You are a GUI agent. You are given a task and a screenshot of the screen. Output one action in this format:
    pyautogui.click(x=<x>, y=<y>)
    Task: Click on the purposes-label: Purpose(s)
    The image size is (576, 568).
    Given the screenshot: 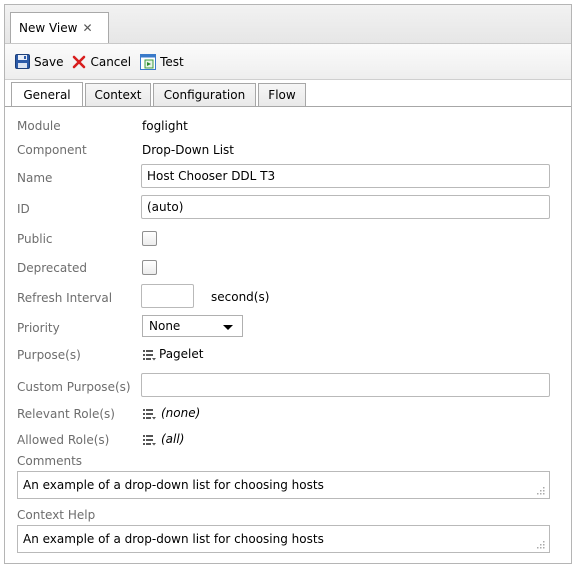 What is the action you would take?
    pyautogui.click(x=49, y=355)
    